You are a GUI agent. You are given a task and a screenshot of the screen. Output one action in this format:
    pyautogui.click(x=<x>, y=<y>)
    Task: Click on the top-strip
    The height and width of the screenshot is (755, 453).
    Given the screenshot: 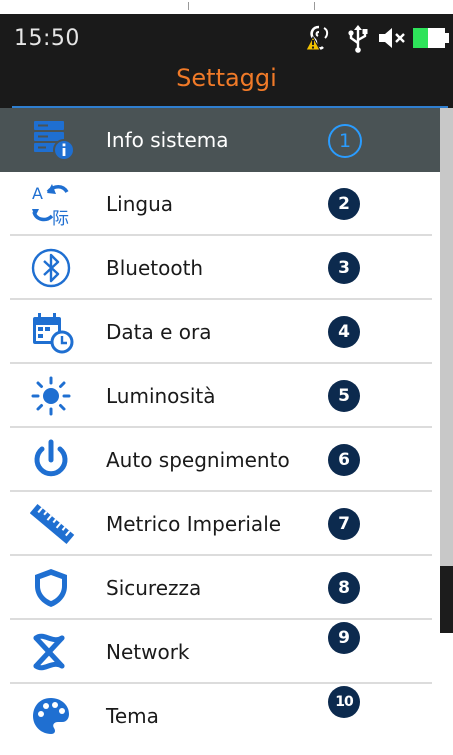 What is the action you would take?
    pyautogui.click(x=226, y=7)
    